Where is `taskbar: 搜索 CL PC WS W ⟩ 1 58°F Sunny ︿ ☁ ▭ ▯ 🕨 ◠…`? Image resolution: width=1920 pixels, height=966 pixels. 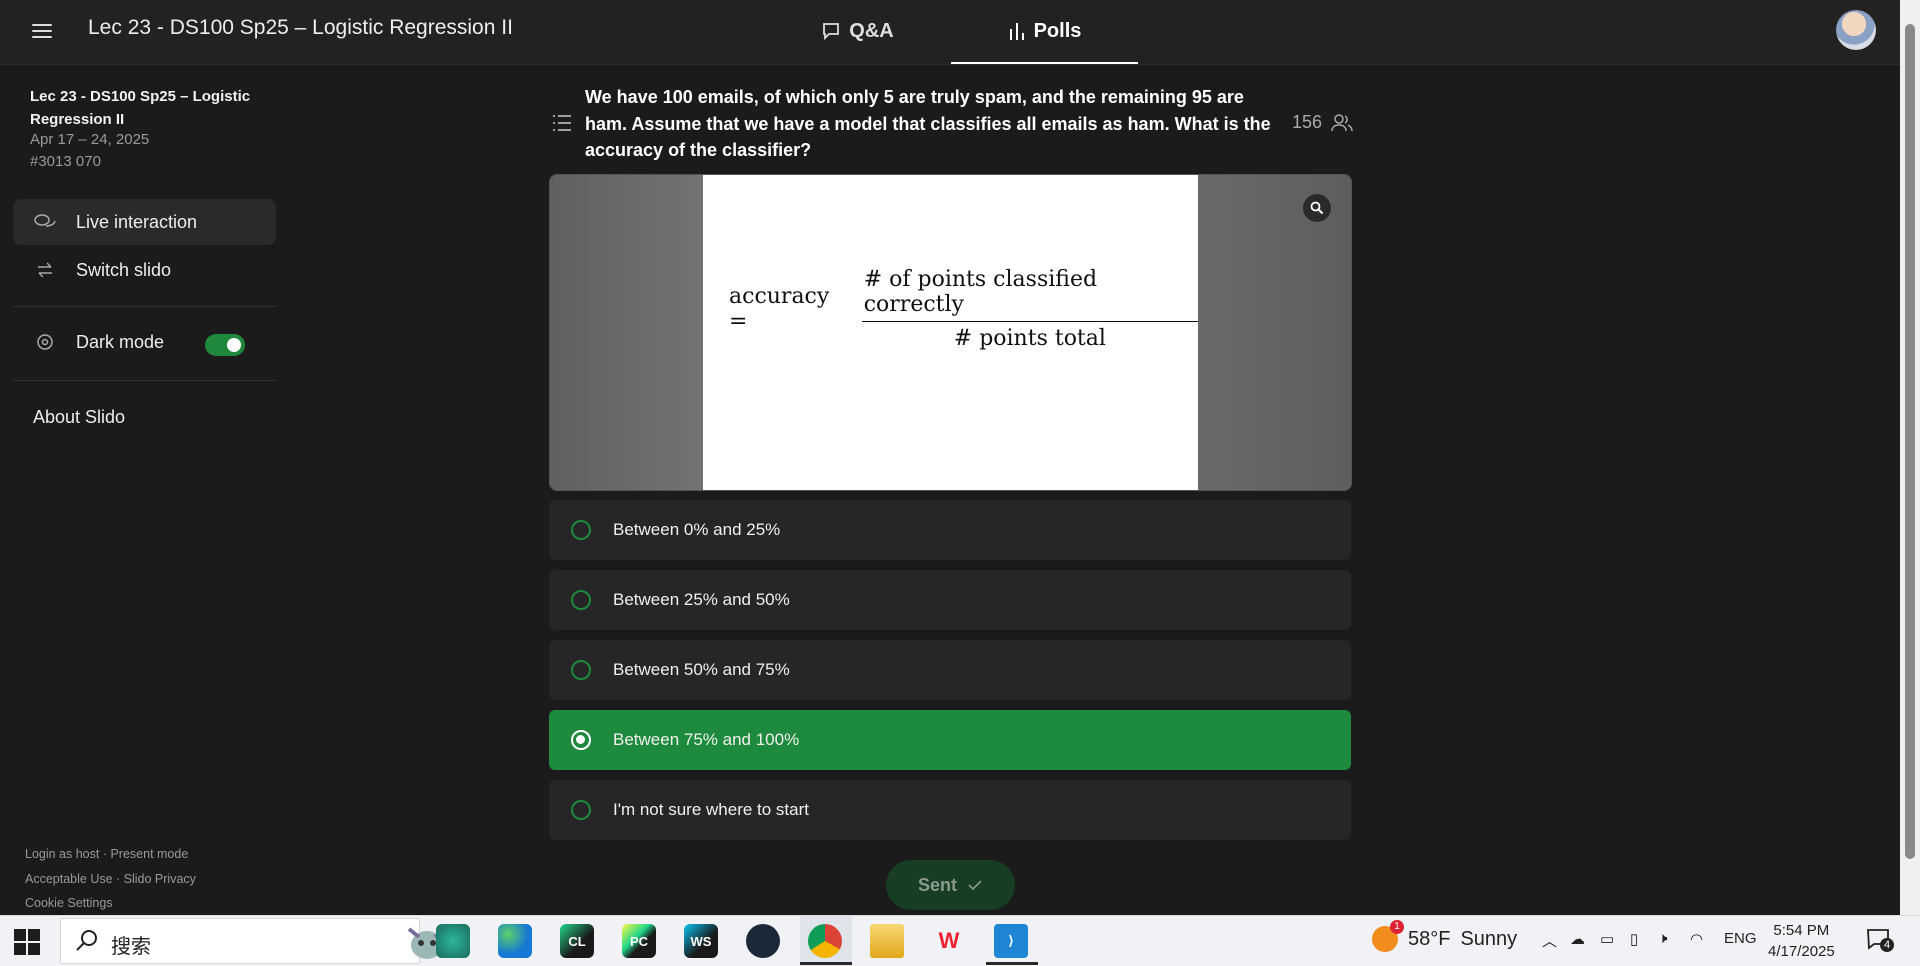
taskbar: 搜索 CL PC WS W ⟩ 1 58°F Sunny ︿ ☁ ▭ ▯ 🕨 ◠… is located at coordinates (960, 940).